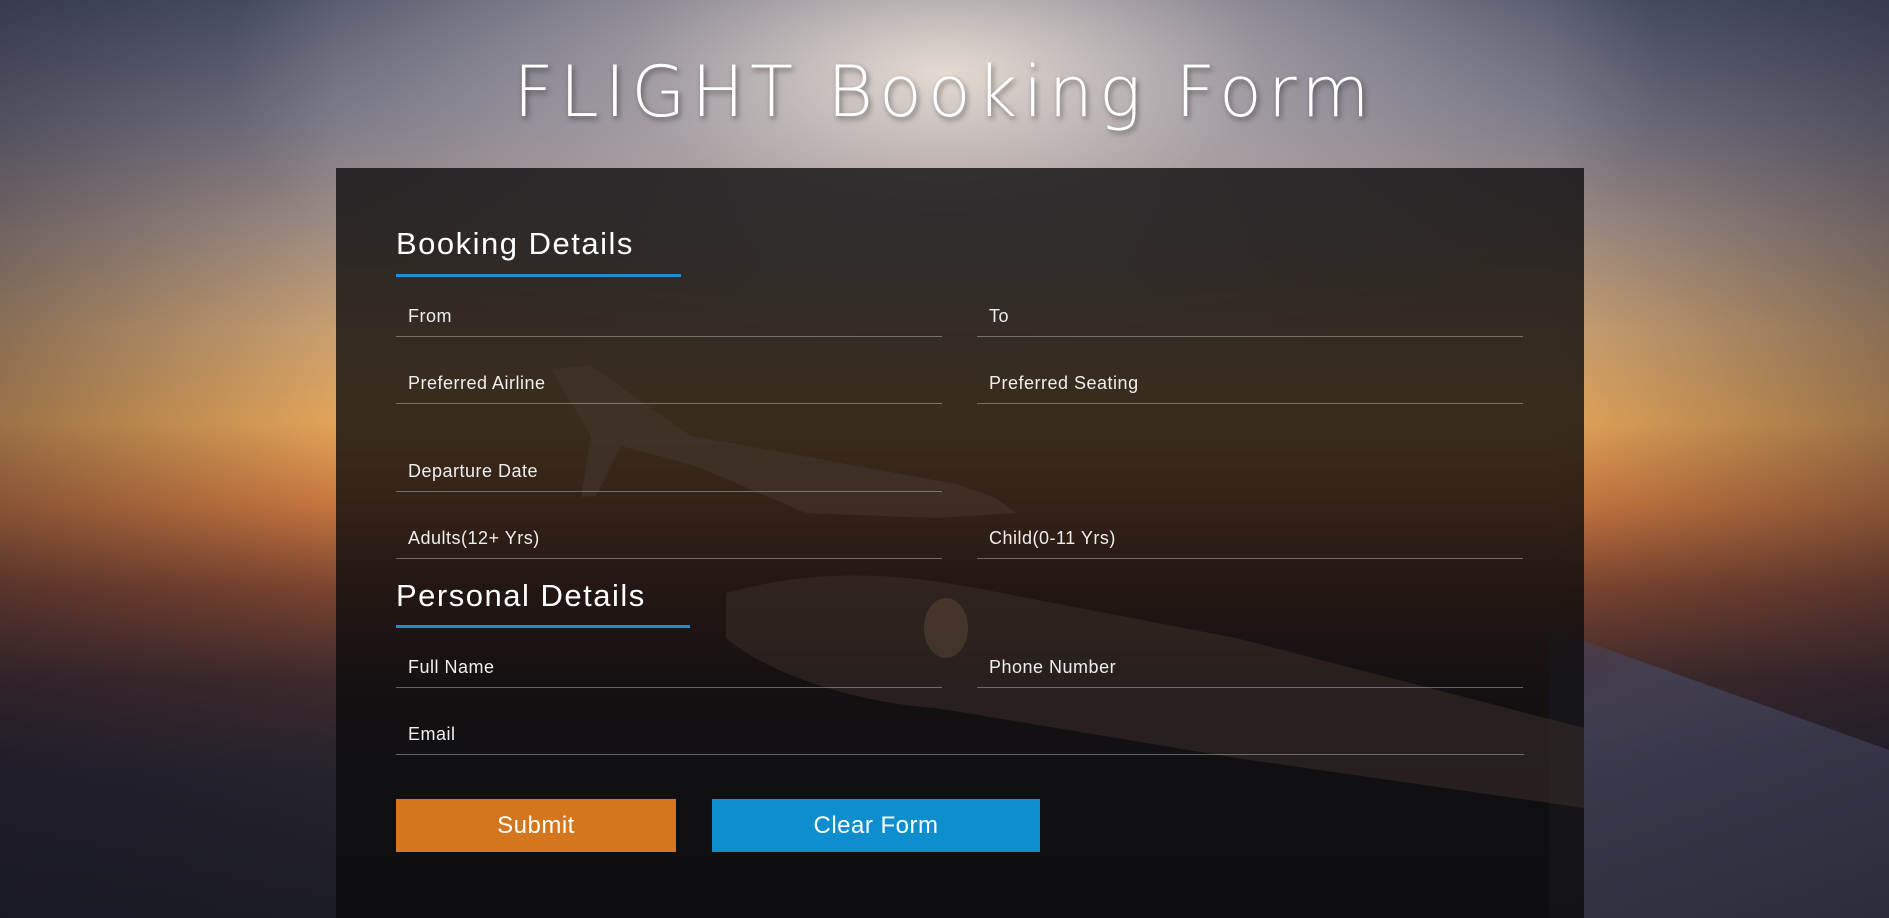 Image resolution: width=1889 pixels, height=918 pixels. What do you see at coordinates (536, 825) in the screenshot?
I see `submit-button: Submit` at bounding box center [536, 825].